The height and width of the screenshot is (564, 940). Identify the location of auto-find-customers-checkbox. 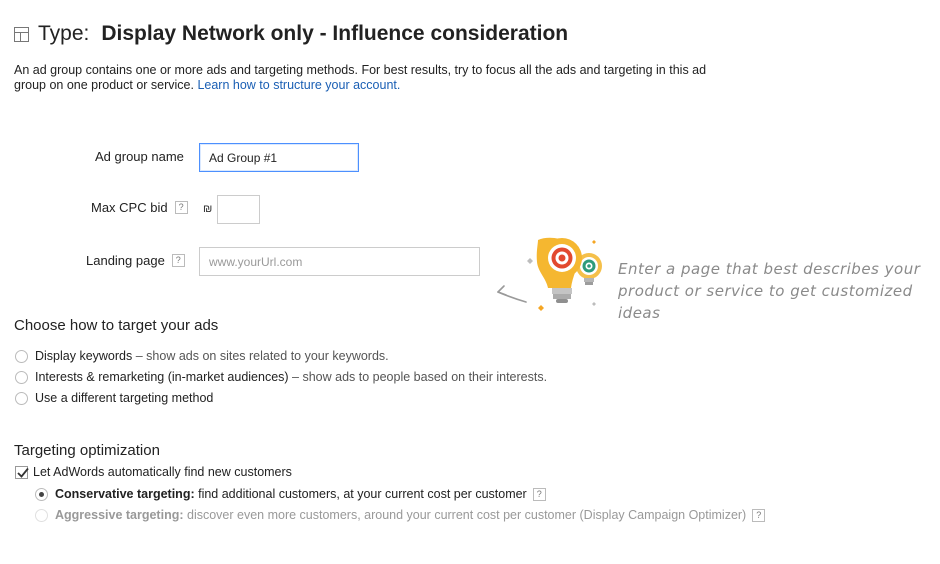
(22, 472).